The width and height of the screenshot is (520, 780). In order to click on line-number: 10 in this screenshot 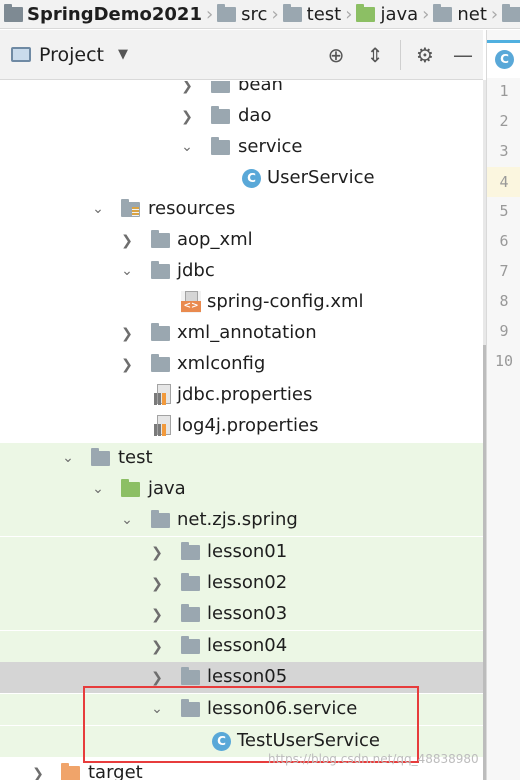, I will do `click(504, 361)`.